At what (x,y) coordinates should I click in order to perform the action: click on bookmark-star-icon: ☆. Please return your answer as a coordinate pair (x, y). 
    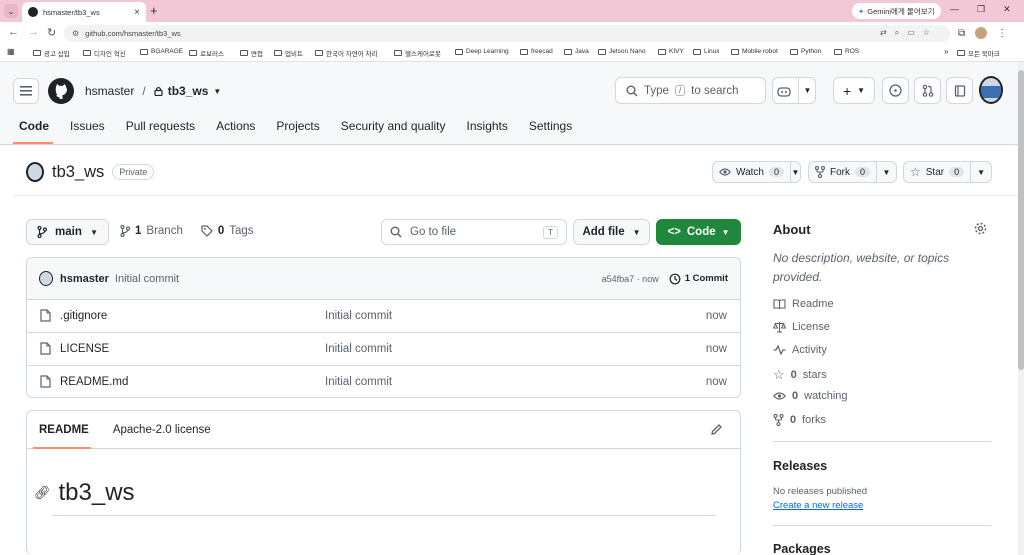
    Looking at the image, I should click on (926, 33).